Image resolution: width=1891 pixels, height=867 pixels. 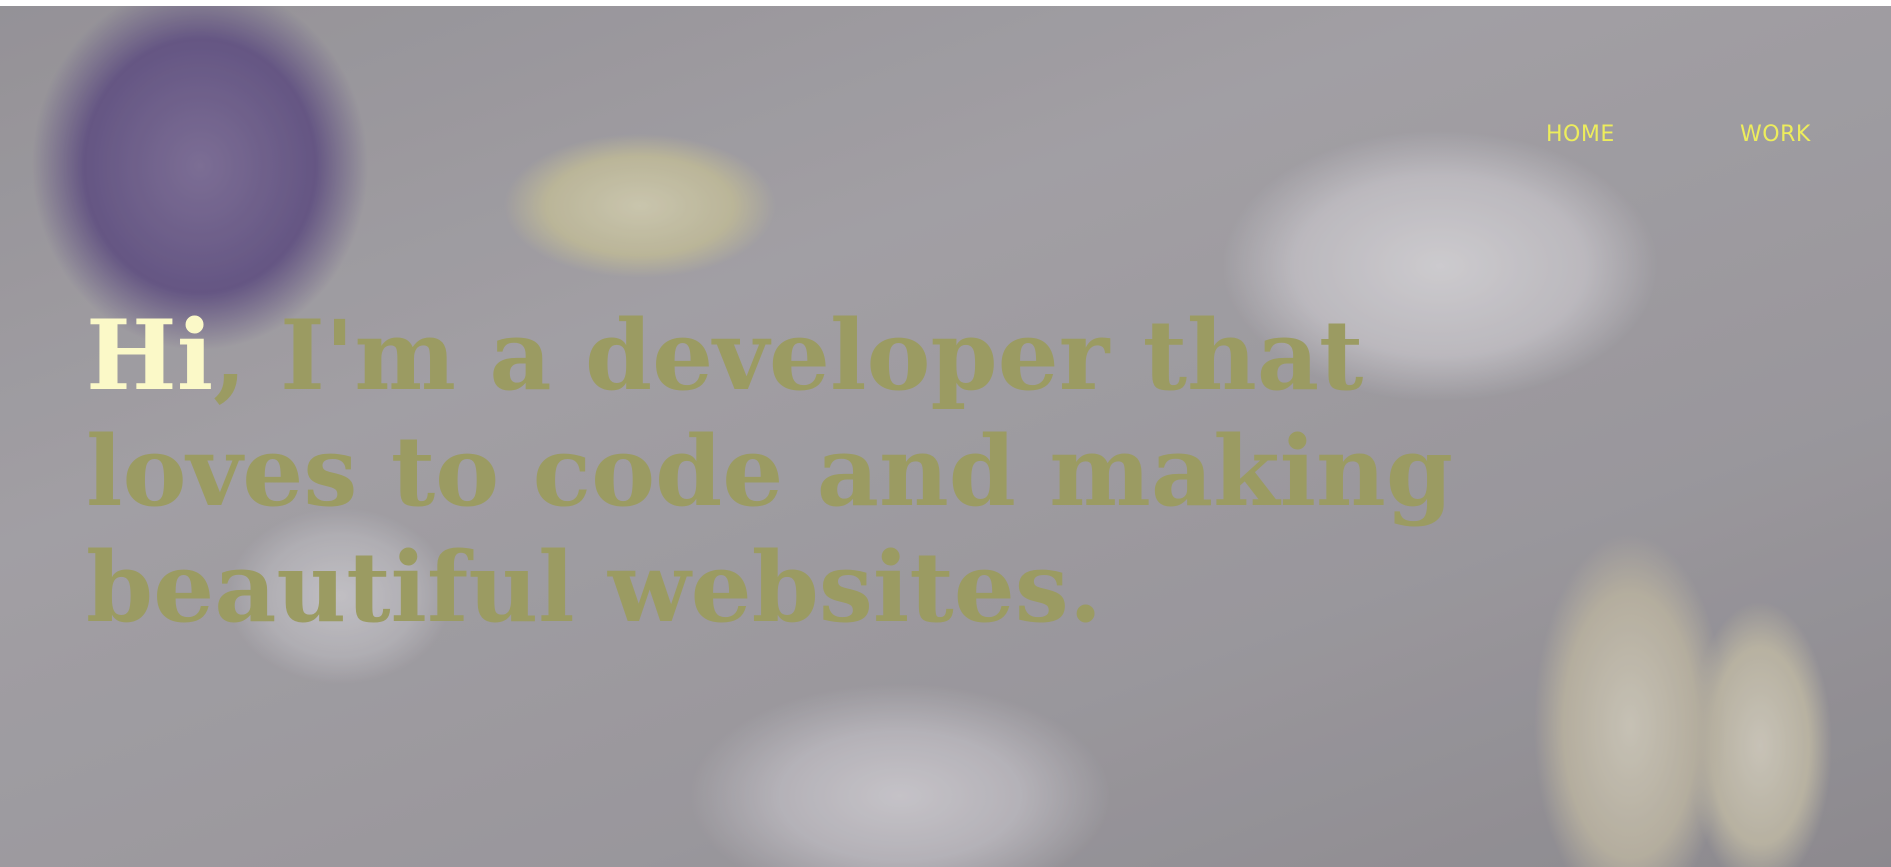 What do you see at coordinates (1775, 134) in the screenshot?
I see `nav-work-link: WORK` at bounding box center [1775, 134].